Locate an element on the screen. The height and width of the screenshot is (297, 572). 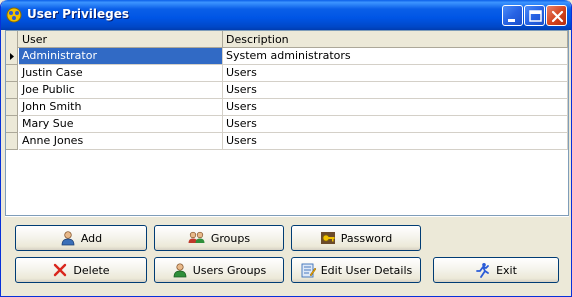
password-key-icon is located at coordinates (327, 238).